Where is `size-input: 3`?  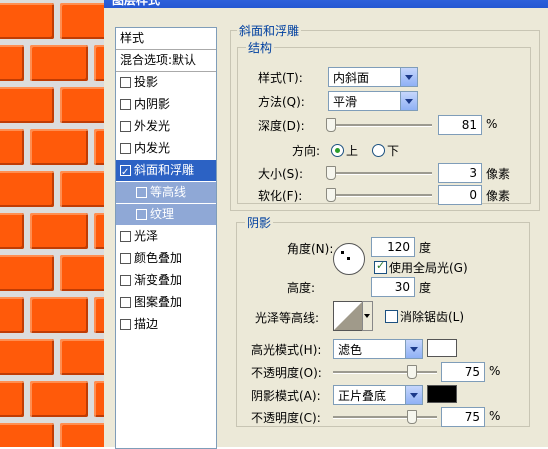
size-input: 3 is located at coordinates (460, 173).